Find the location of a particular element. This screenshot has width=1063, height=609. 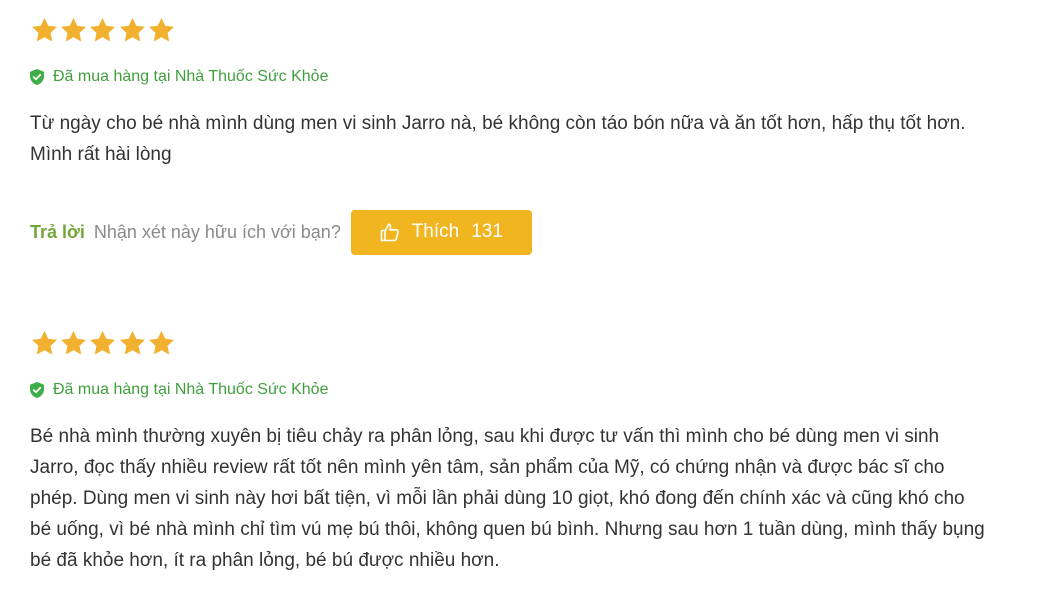

like-label: Thích is located at coordinates (435, 231).